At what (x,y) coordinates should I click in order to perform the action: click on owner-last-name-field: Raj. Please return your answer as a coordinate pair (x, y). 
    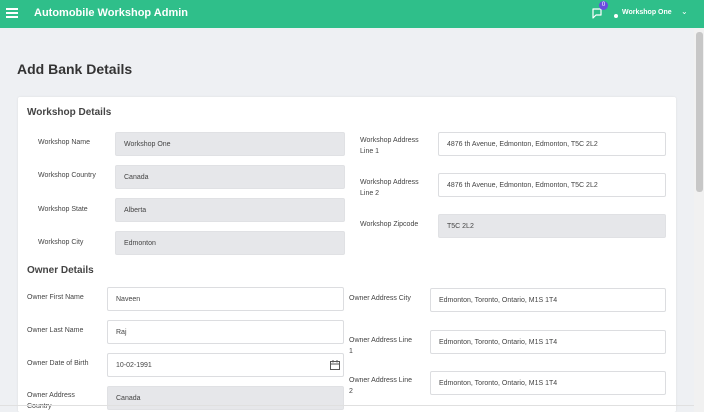
    Looking at the image, I should click on (225, 332).